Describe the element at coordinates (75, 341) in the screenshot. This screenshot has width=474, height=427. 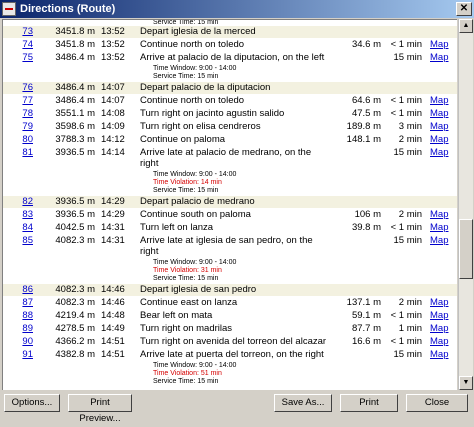
I see `cumulative-distance: 4366.2 m` at that location.